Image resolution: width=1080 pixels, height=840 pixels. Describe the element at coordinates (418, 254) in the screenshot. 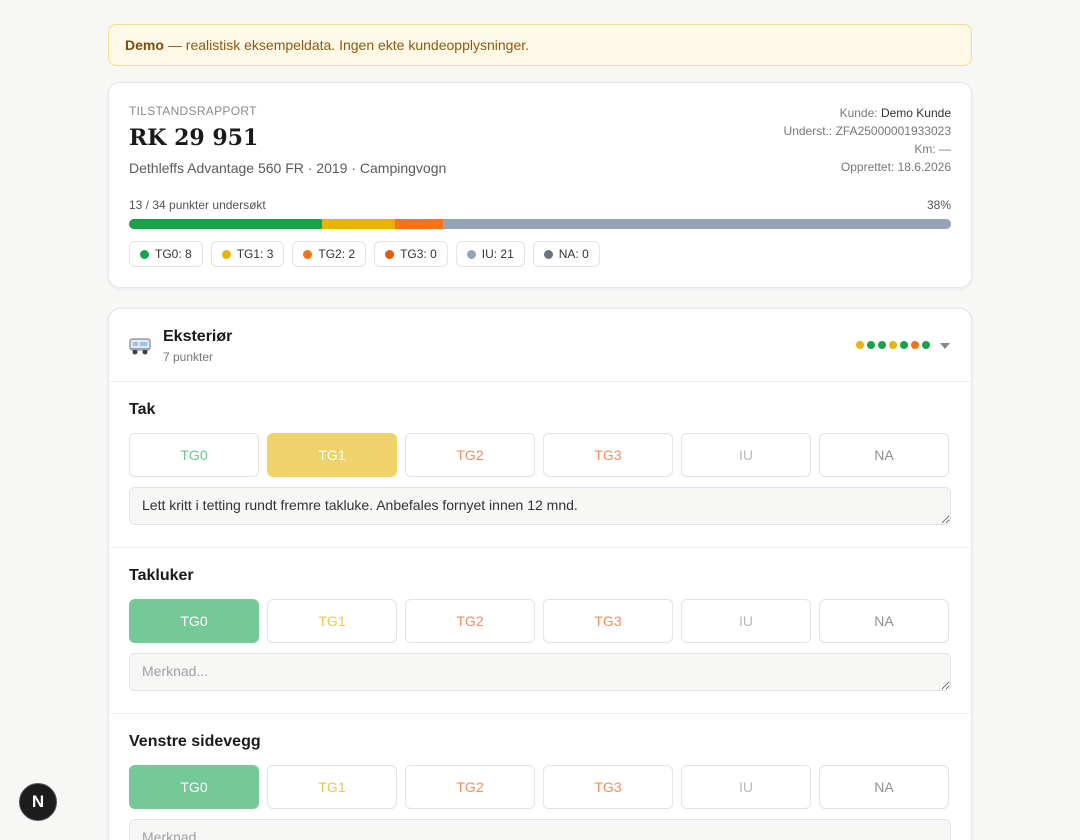

I see `grade-count-label: TG3: 0` at that location.